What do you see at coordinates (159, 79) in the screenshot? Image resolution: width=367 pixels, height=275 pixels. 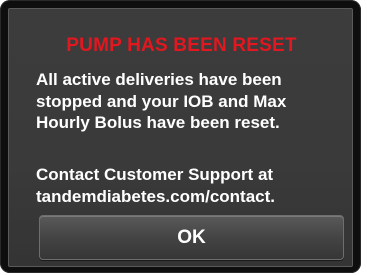 I see `reset-message-line: All active deliveries have been` at bounding box center [159, 79].